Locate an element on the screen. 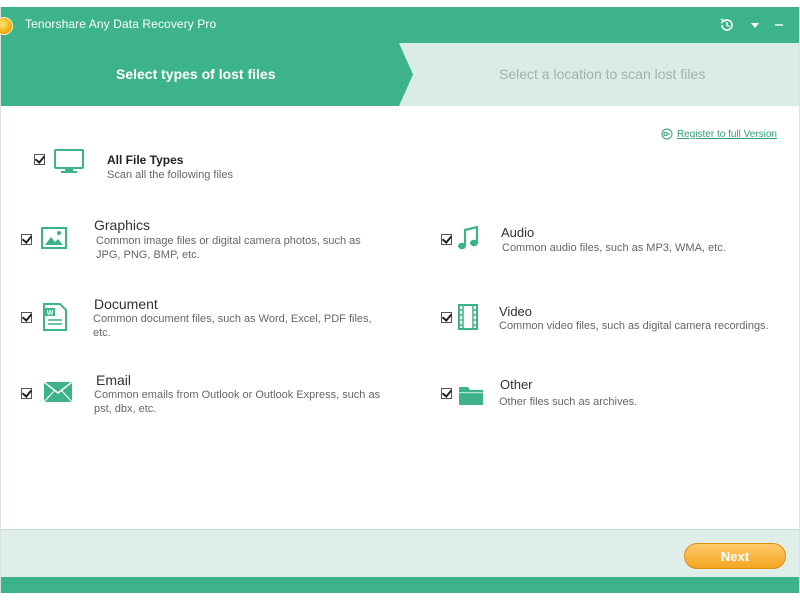 This screenshot has width=800, height=600. image-icon is located at coordinates (54, 238).